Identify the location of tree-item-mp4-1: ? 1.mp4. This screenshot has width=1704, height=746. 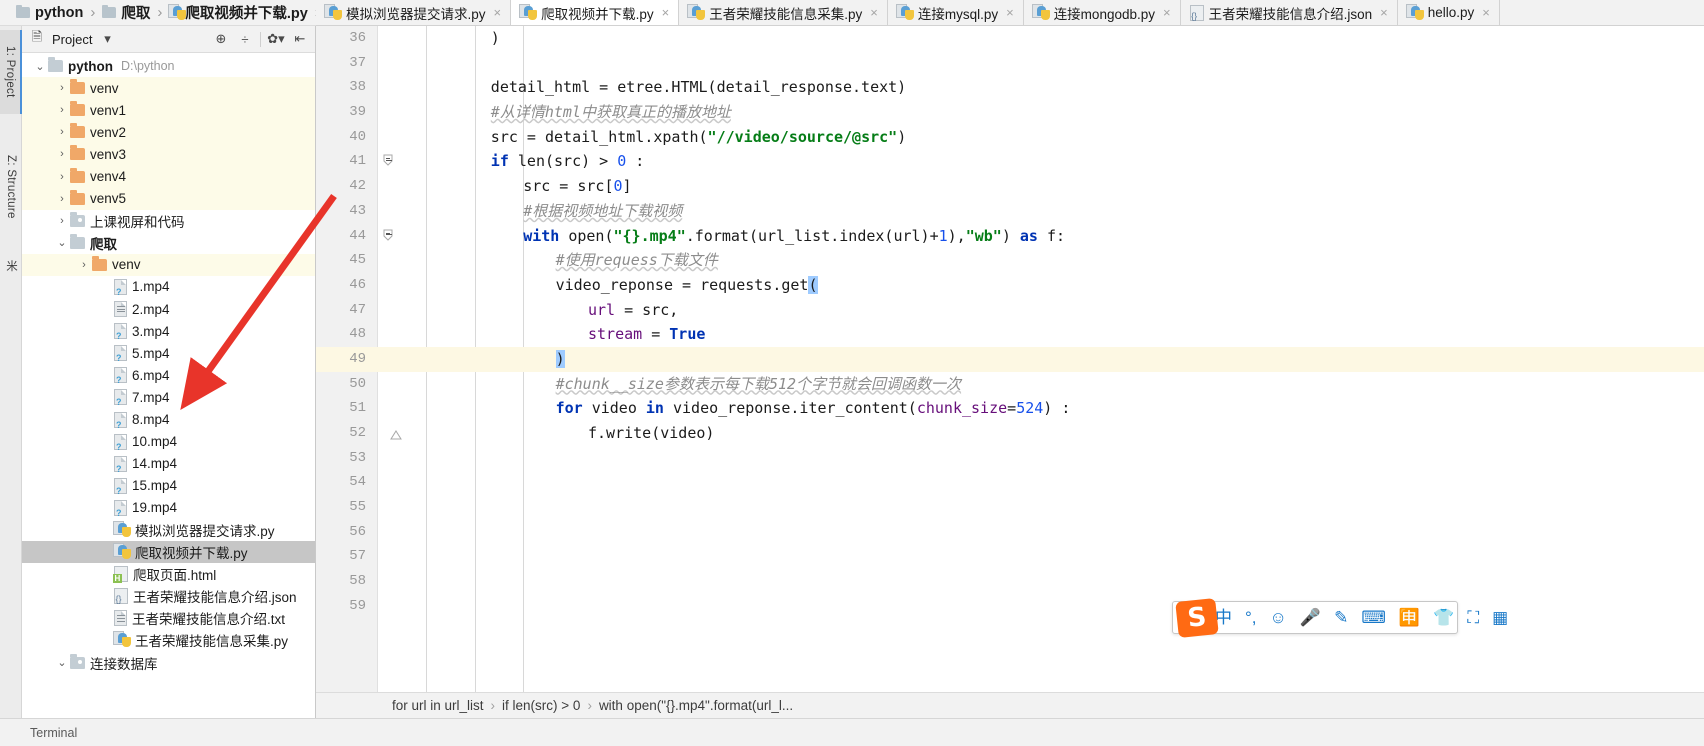
(168, 287).